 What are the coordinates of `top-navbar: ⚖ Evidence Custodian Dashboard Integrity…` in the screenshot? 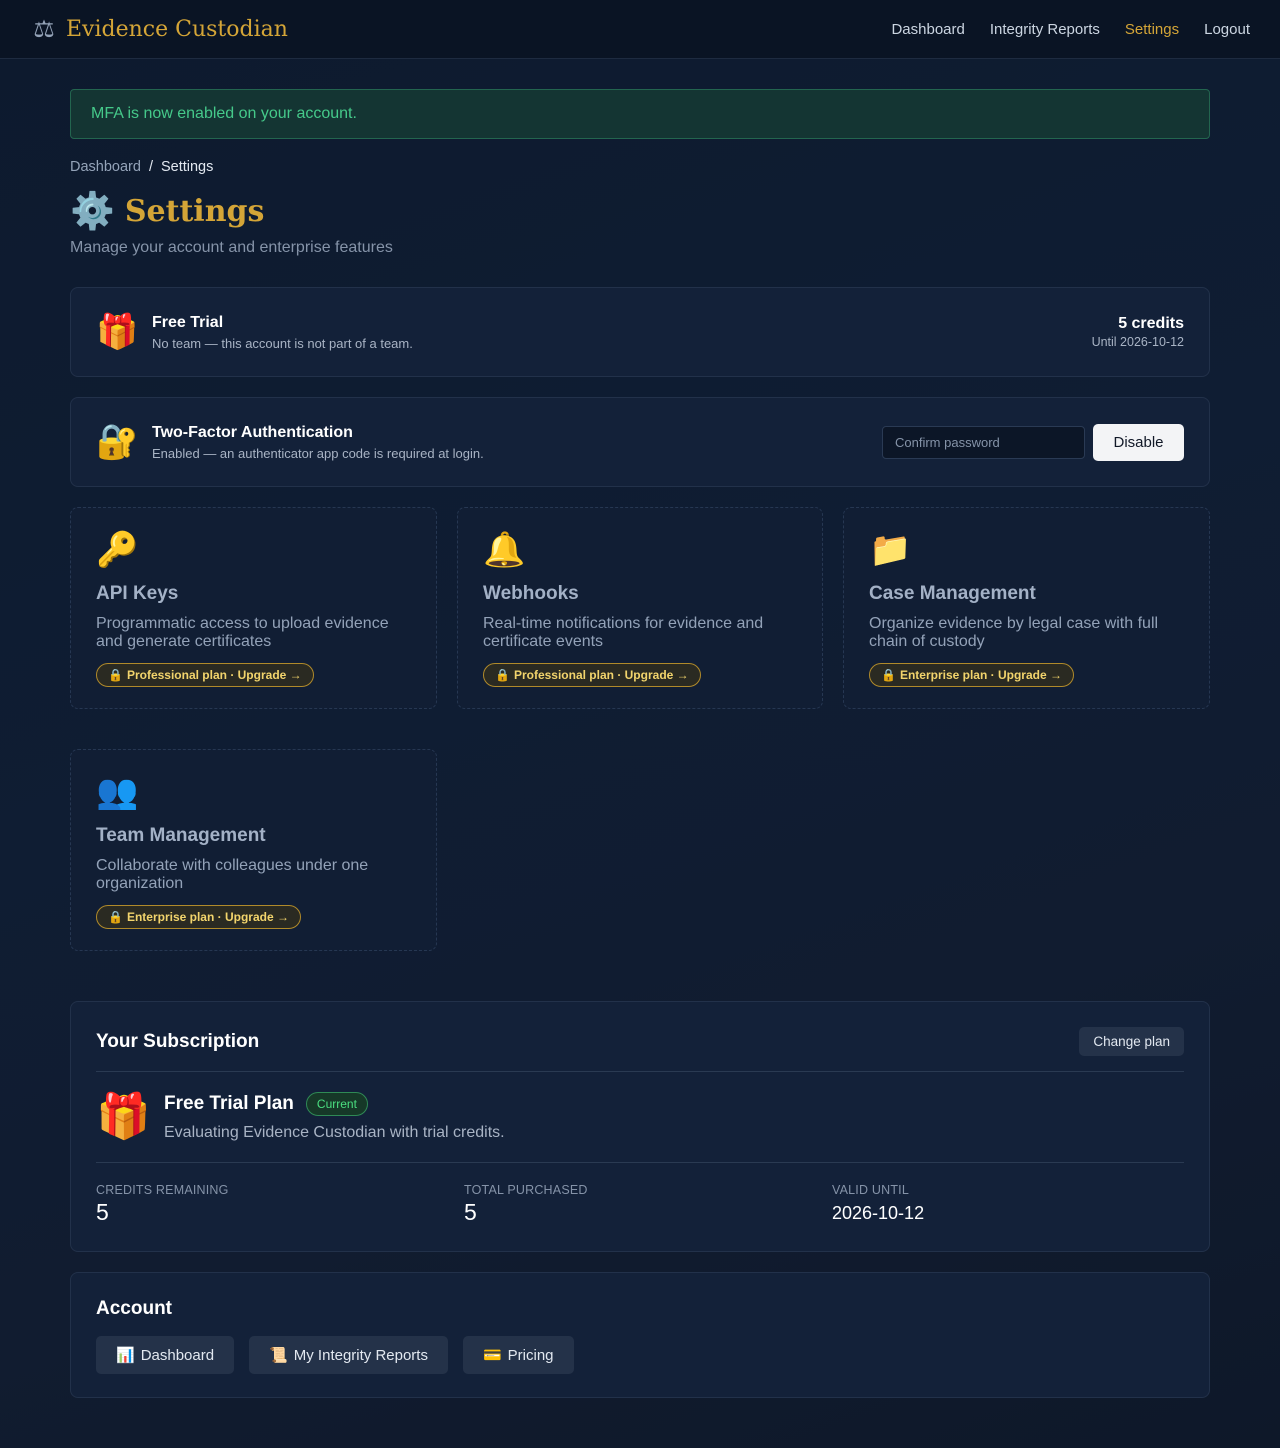 It's located at (640, 29).